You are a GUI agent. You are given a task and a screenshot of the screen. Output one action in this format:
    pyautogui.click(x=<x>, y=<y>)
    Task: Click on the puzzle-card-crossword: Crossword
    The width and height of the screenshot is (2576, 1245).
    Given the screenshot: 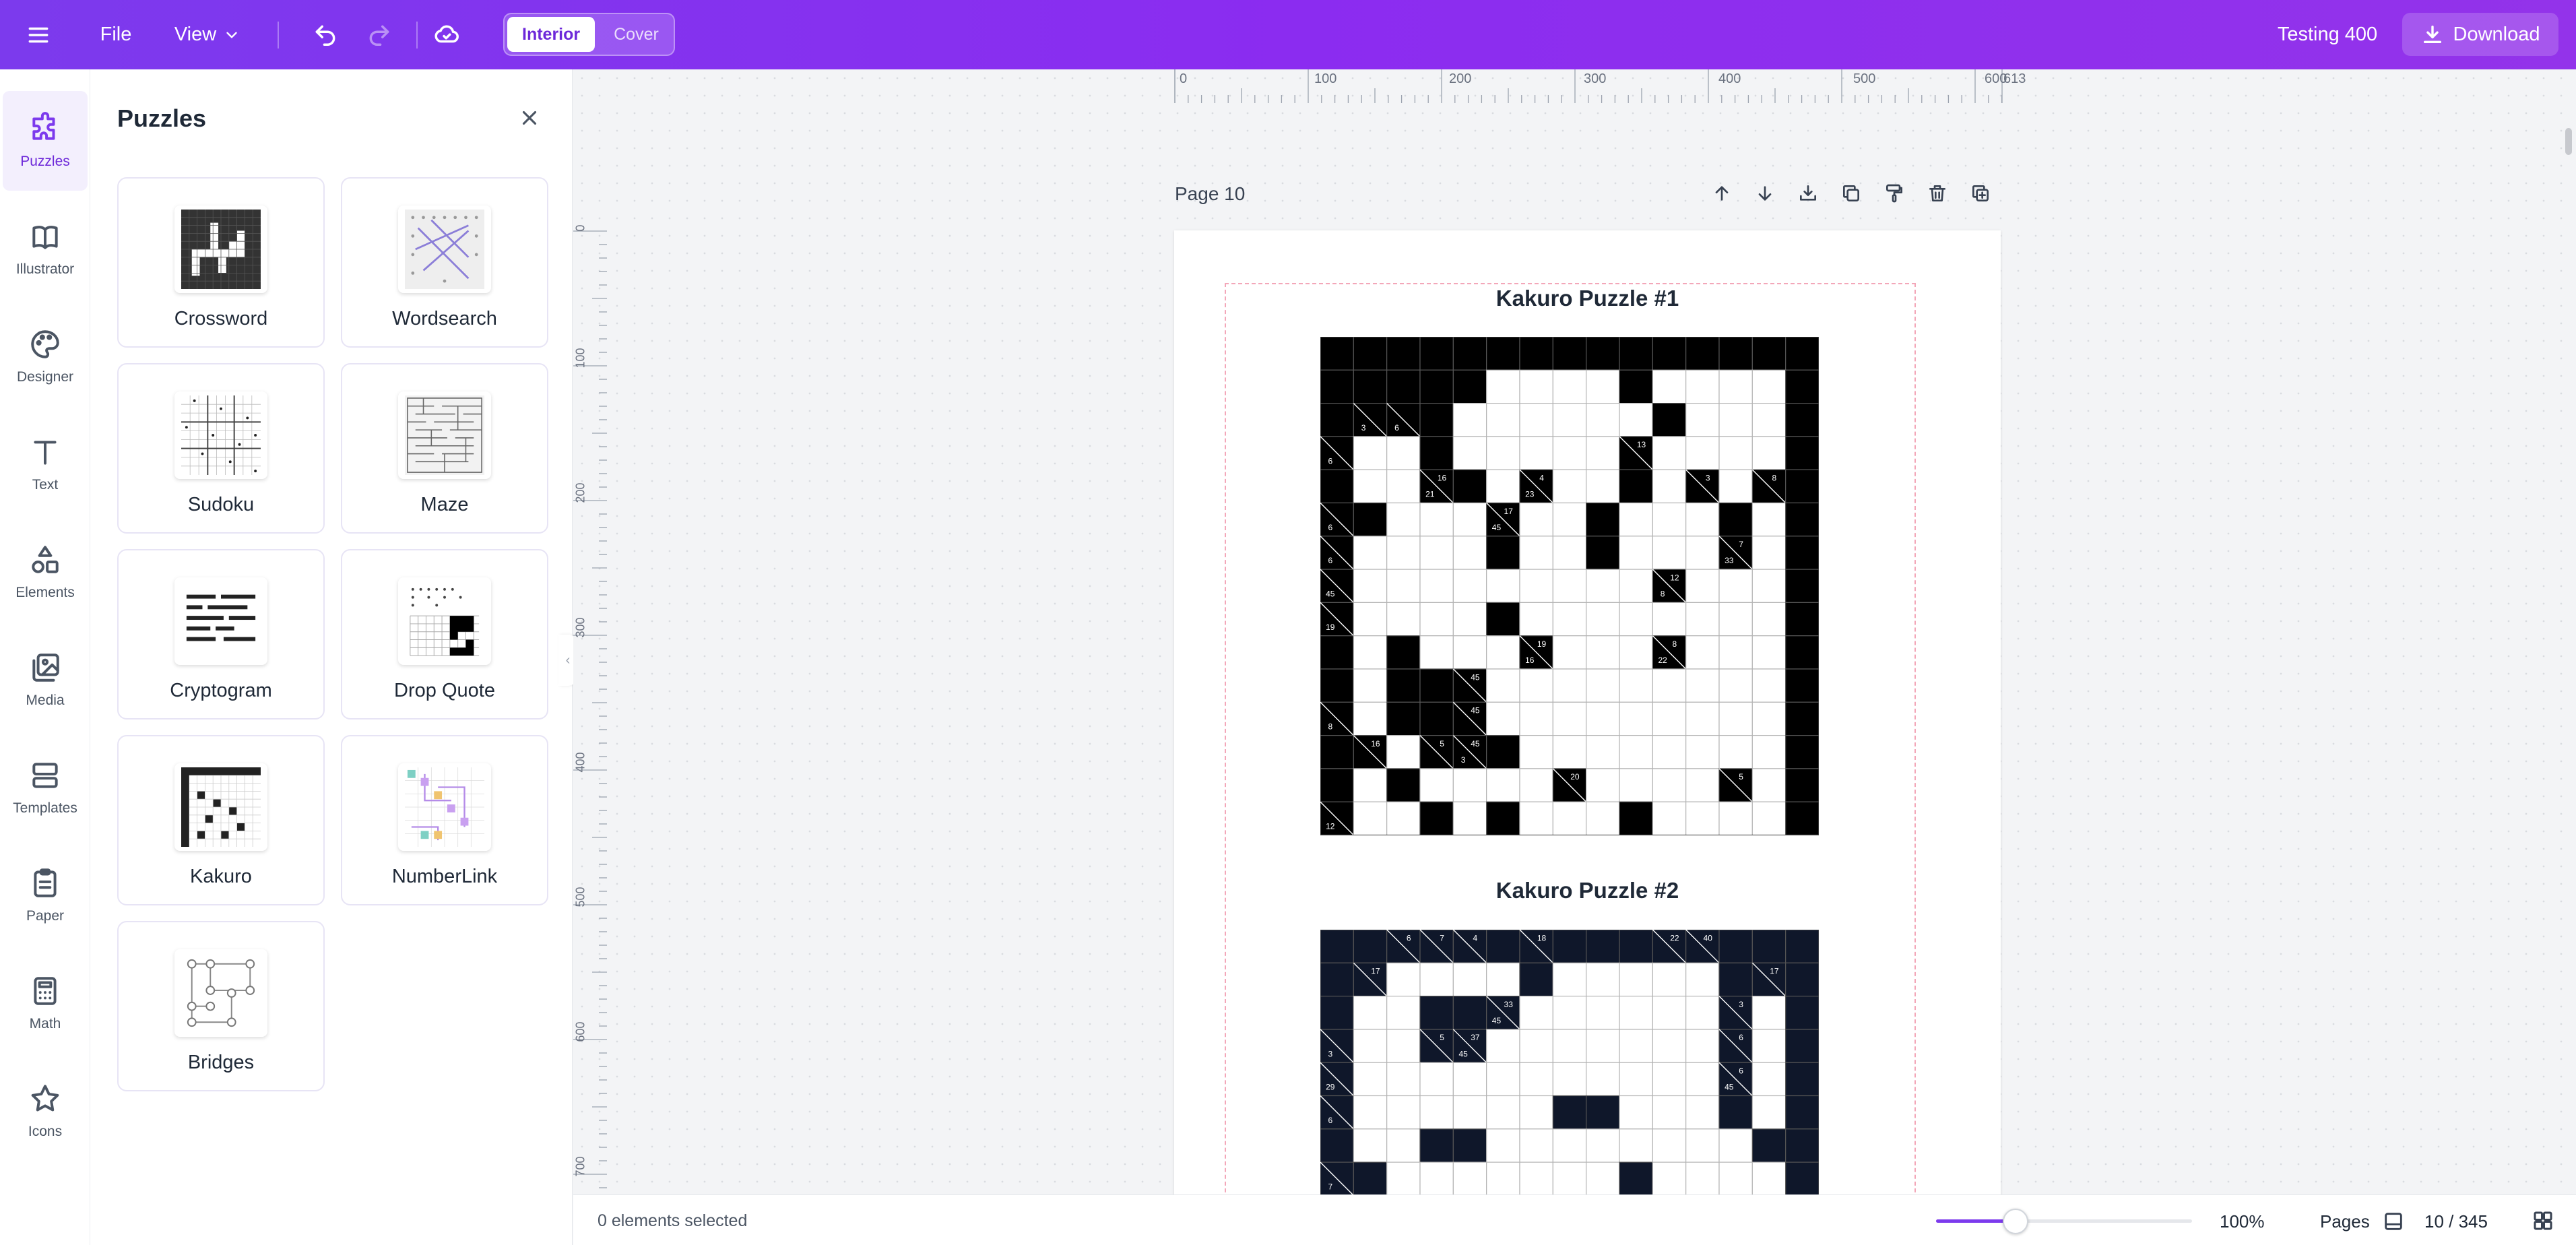 What is the action you would take?
    pyautogui.click(x=221, y=262)
    